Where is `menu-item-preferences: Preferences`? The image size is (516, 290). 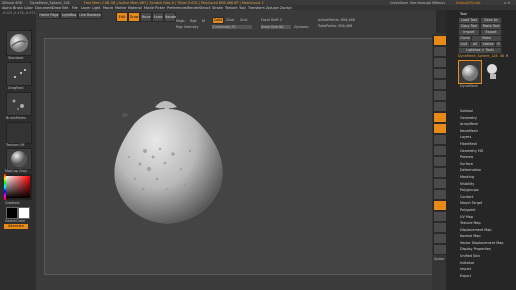 menu-item-preferences: Preferences is located at coordinates (177, 8).